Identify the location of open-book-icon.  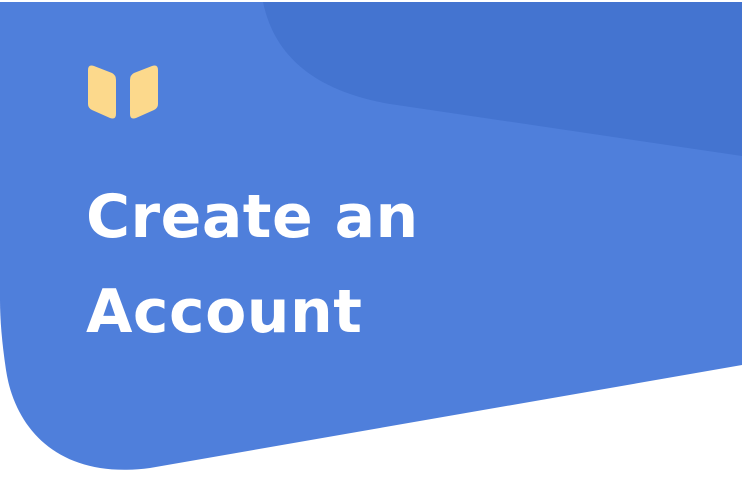
(123, 92).